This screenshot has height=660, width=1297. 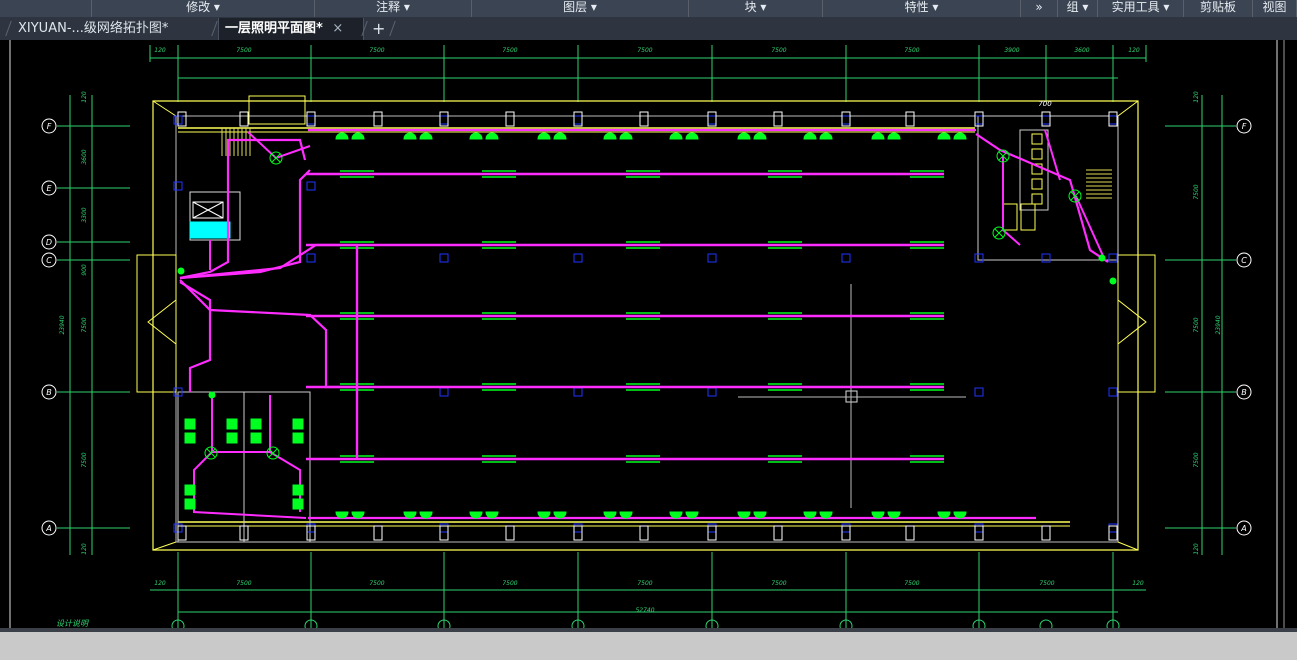 What do you see at coordinates (84, 549) in the screenshot?
I see `left-dimension-text: 120` at bounding box center [84, 549].